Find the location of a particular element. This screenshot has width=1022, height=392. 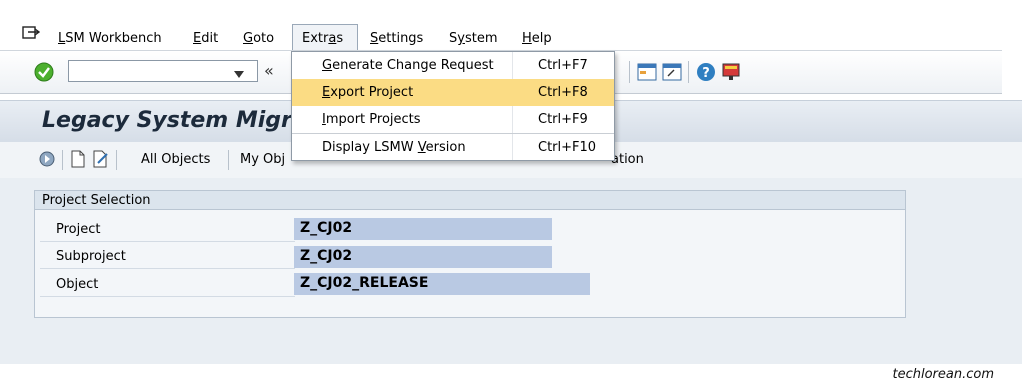

menu-item-label: Display LSMW Version is located at coordinates (394, 147).